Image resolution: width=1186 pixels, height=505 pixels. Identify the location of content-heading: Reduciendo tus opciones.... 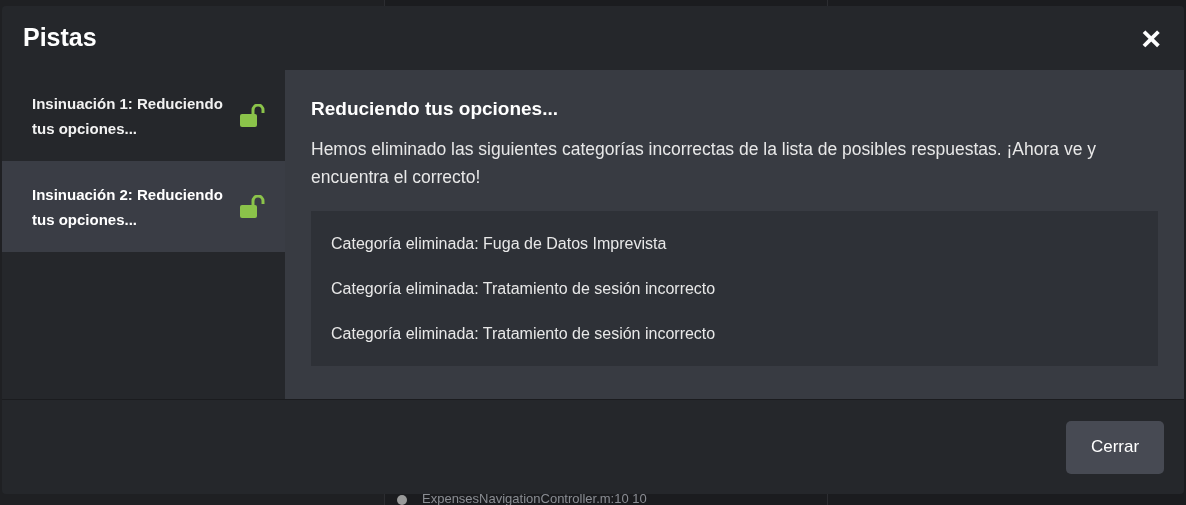
(435, 109).